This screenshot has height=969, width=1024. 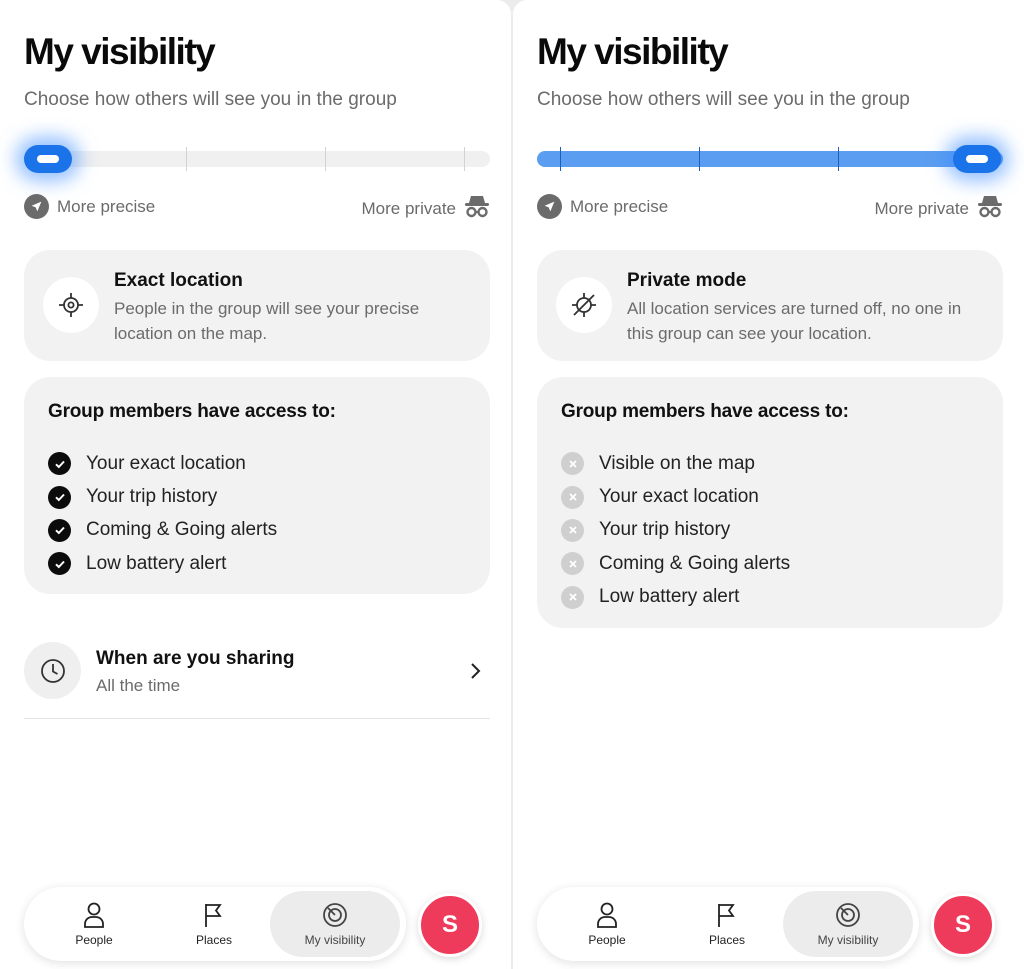 What do you see at coordinates (257, 680) in the screenshot?
I see `sharing-schedule-row: When are you sharing All the time` at bounding box center [257, 680].